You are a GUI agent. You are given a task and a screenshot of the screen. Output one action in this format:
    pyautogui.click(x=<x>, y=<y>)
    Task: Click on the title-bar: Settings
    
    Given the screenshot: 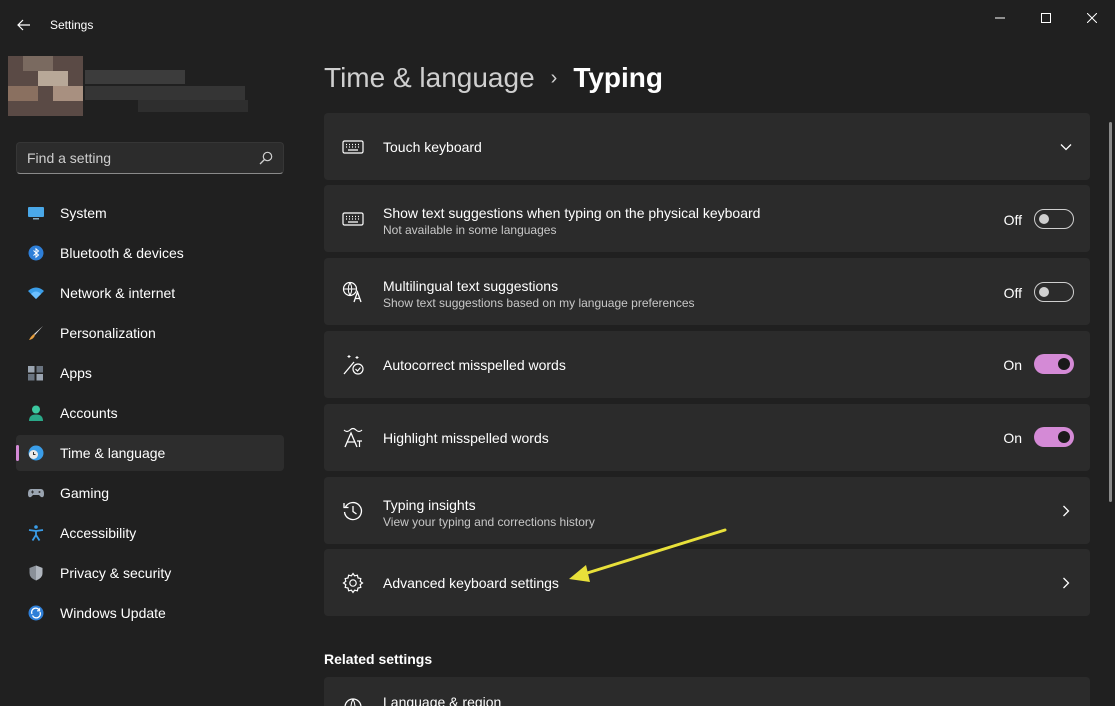 What is the action you would take?
    pyautogui.click(x=557, y=24)
    